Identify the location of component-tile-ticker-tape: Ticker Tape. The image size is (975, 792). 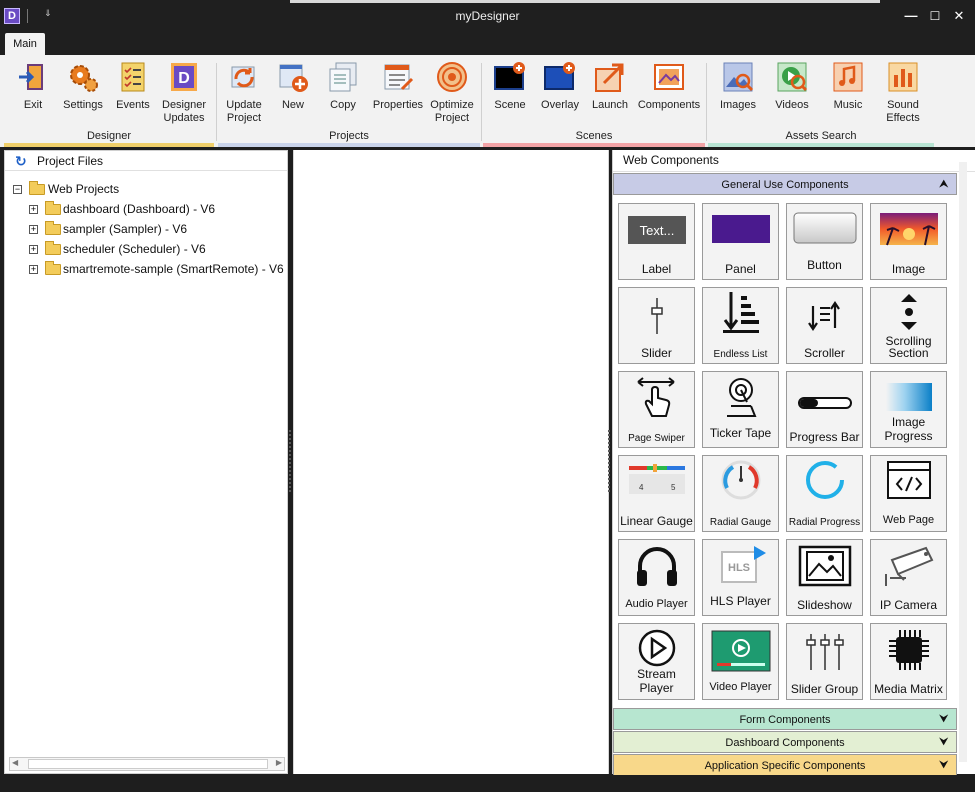
(740, 409).